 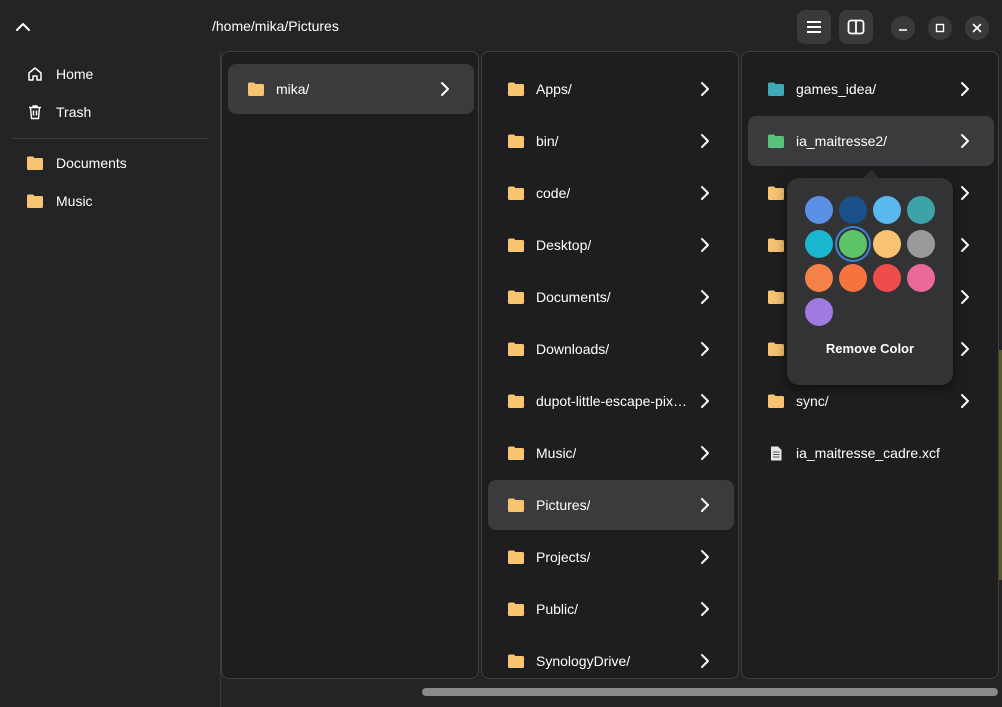 I want to click on color-swatch-pink, so click(x=921, y=278).